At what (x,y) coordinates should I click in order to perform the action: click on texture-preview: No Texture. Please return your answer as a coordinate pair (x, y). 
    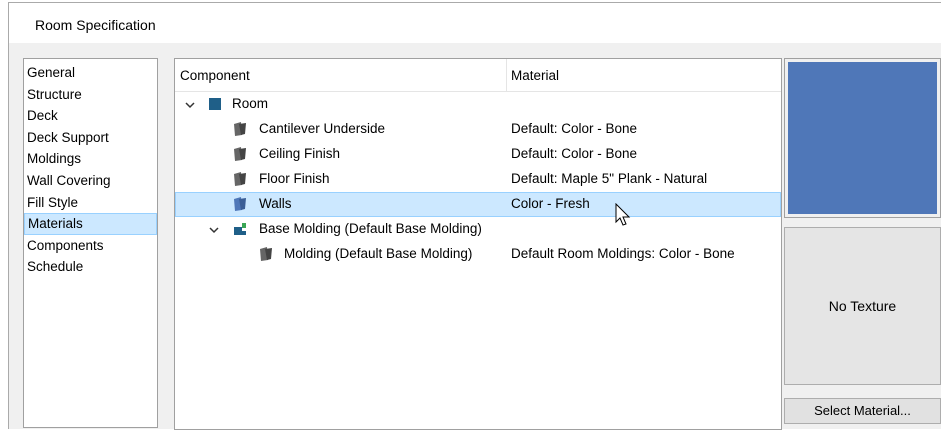
    Looking at the image, I should click on (862, 306).